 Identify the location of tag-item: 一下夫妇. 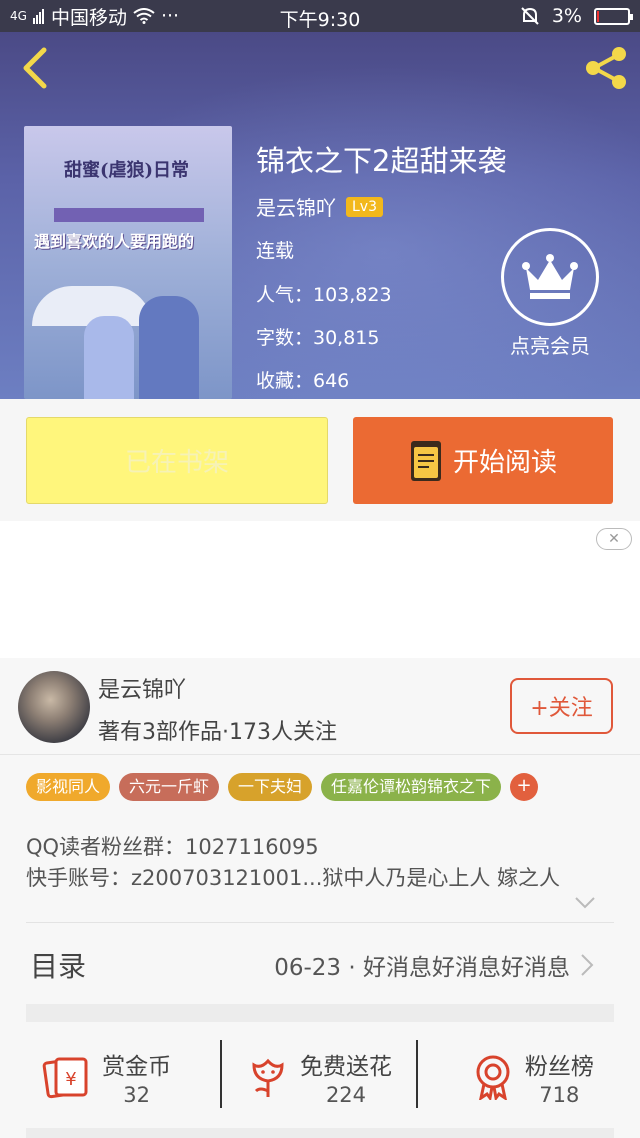
(270, 787).